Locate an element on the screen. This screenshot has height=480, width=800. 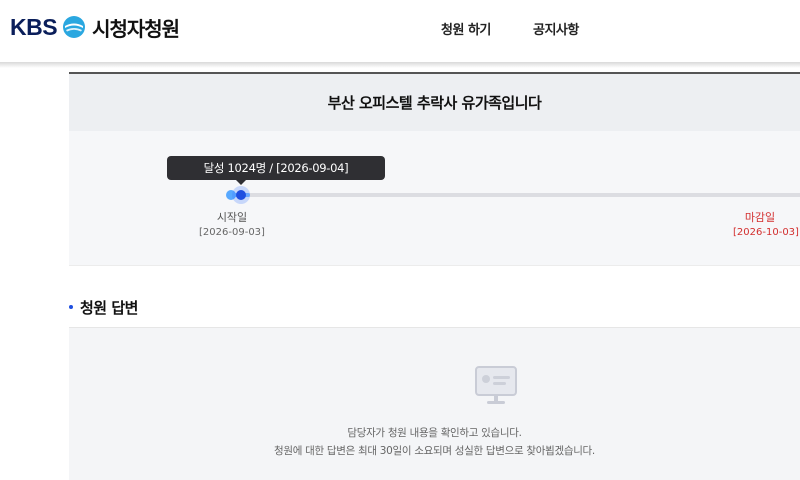
nav-notice: 공지사항 is located at coordinates (556, 28).